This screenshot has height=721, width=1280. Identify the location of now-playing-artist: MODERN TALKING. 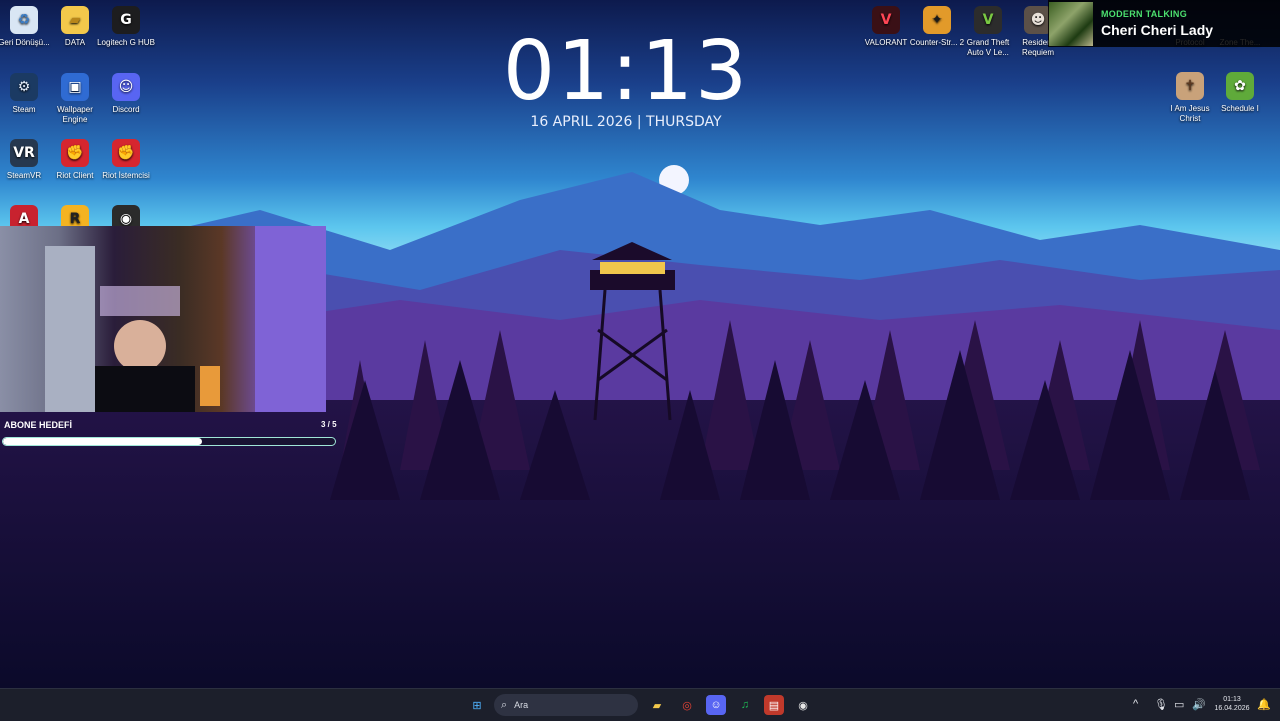
(1144, 14).